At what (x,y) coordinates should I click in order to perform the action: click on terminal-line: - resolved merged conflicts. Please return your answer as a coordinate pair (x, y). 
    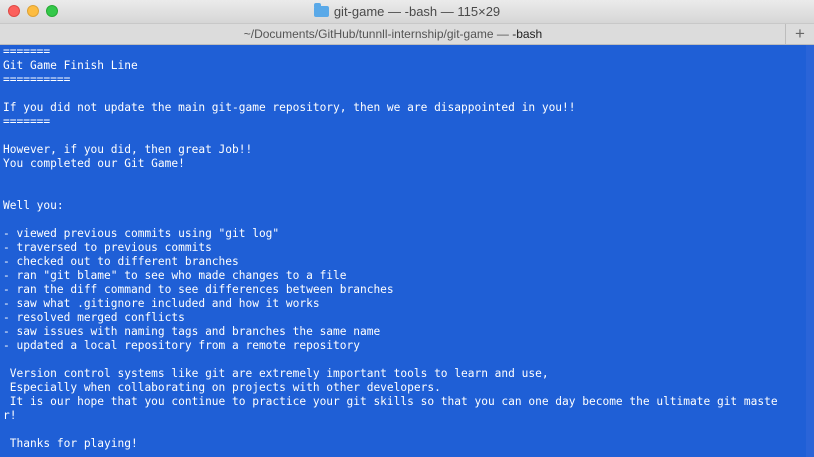
    Looking at the image, I should click on (94, 317).